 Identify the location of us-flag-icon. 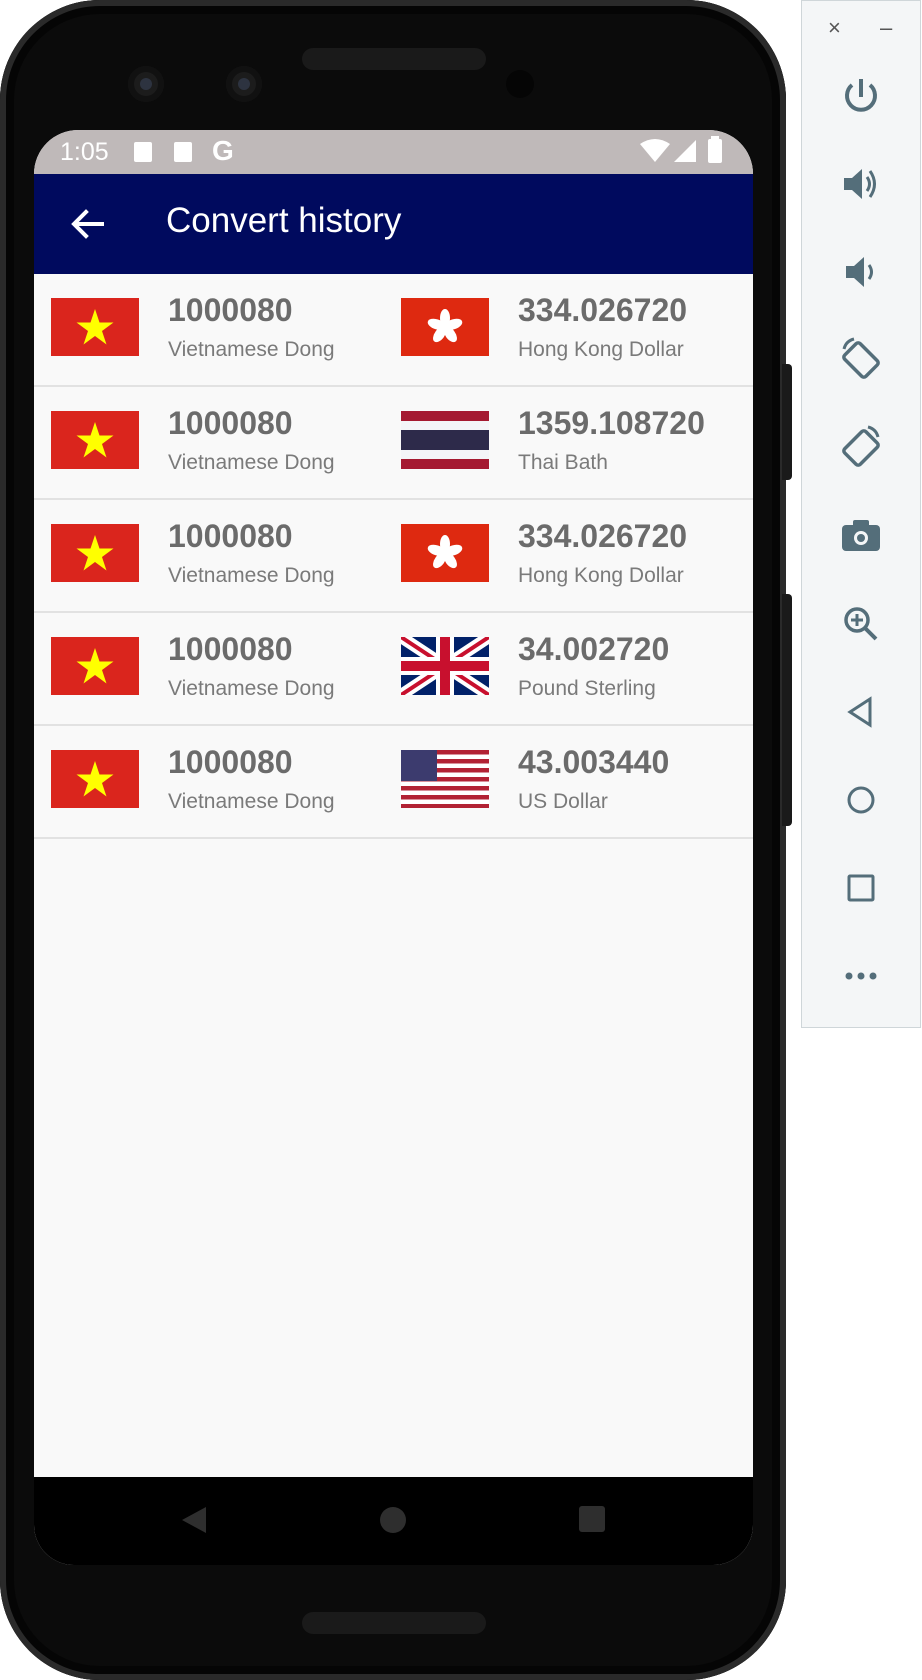
(445, 779).